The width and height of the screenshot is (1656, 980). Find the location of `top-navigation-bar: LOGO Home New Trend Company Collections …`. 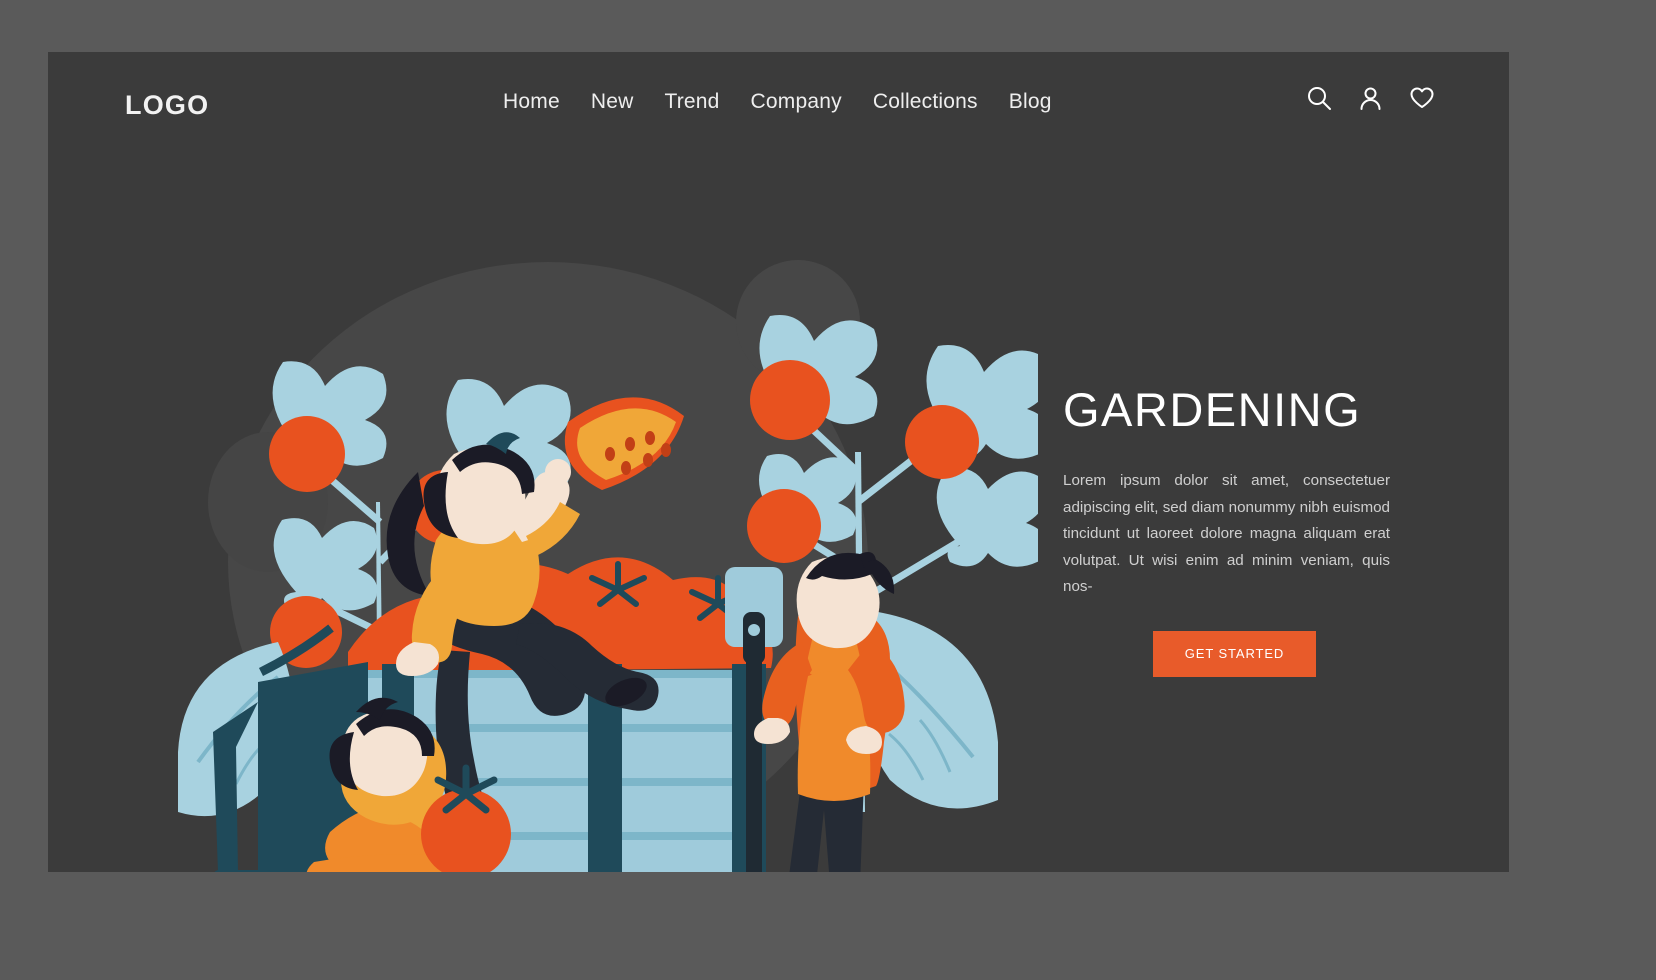

top-navigation-bar: LOGO Home New Trend Company Collections … is located at coordinates (778, 117).